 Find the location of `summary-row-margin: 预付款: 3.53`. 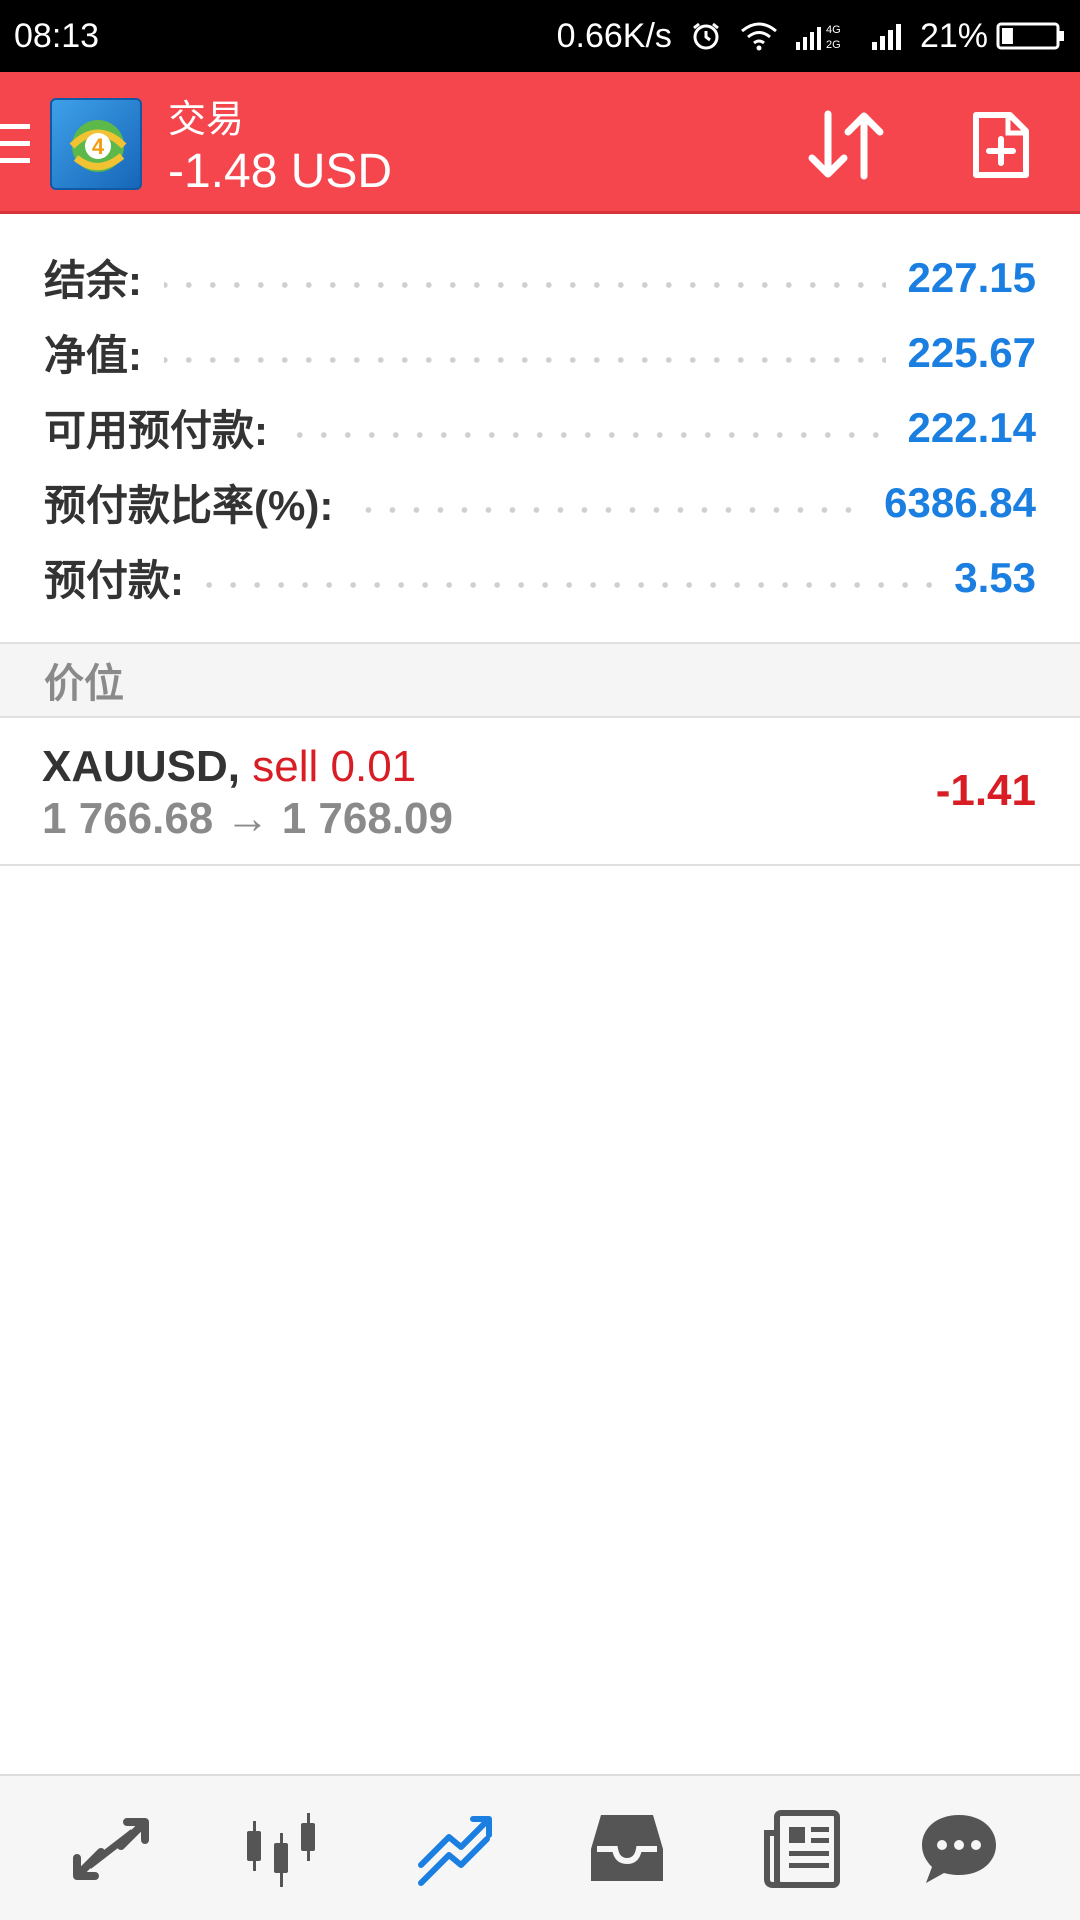

summary-row-margin: 预付款: 3.53 is located at coordinates (540, 577).